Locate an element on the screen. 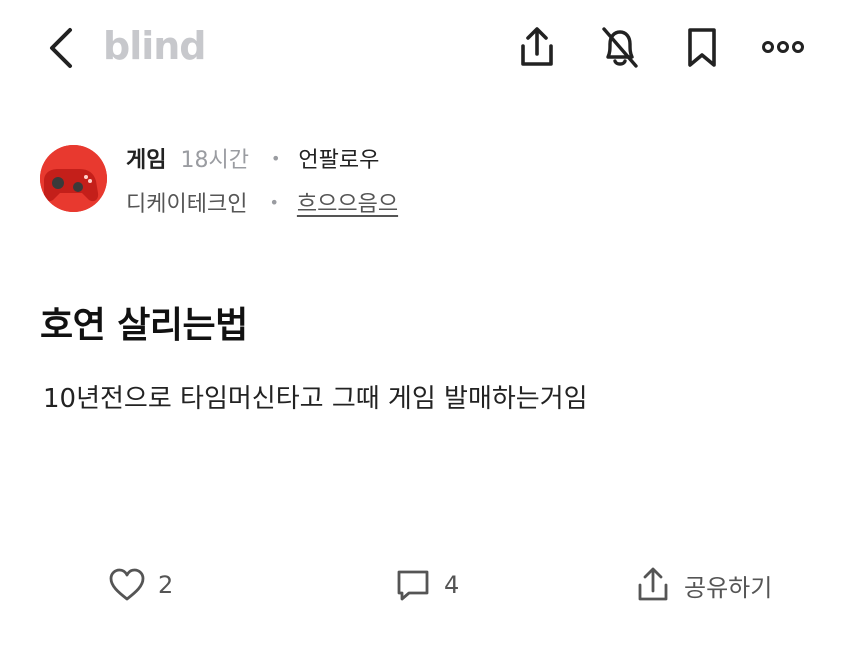  post-title: 호연 살리는법 is located at coordinates (144, 325).